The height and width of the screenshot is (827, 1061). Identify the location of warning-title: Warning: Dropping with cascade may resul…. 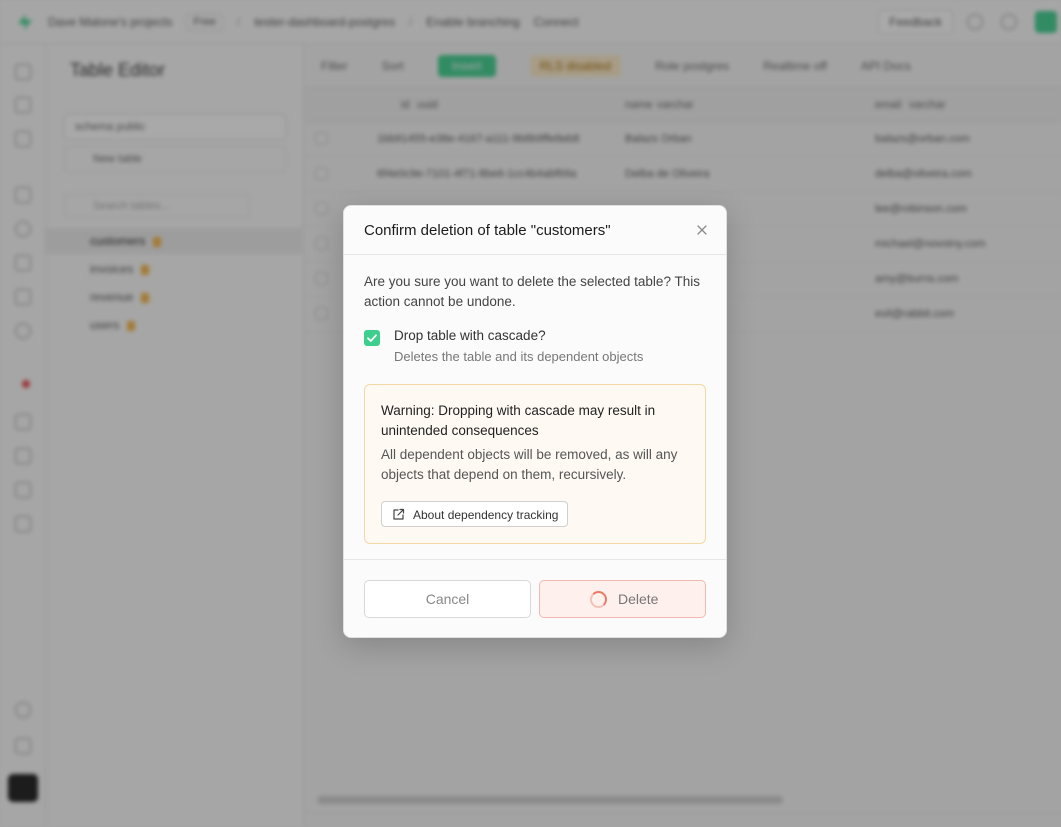
(518, 420).